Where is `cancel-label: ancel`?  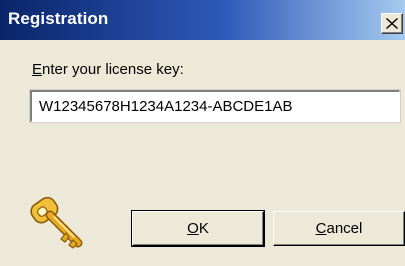
cancel-label: ancel is located at coordinates (344, 228).